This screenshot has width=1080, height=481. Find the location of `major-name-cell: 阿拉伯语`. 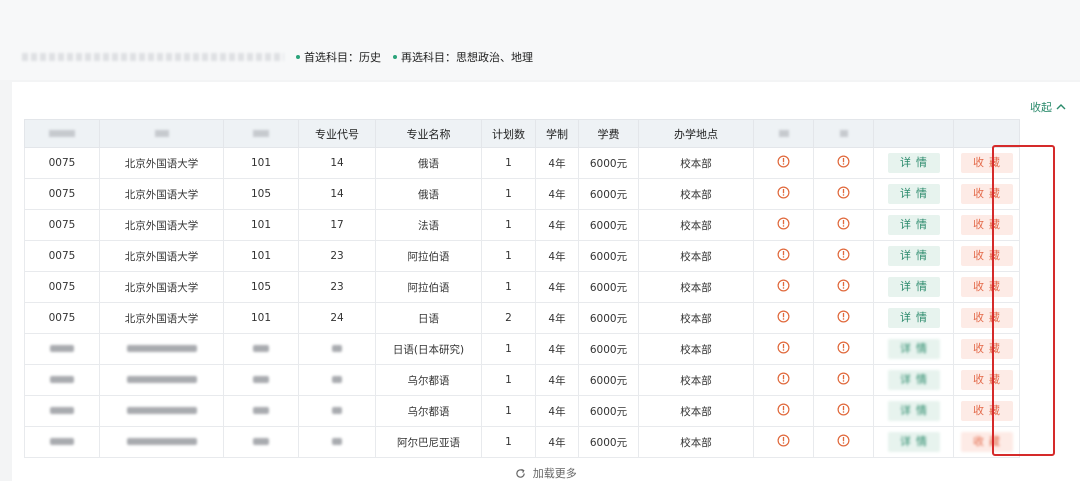

major-name-cell: 阿拉伯语 is located at coordinates (428, 256).